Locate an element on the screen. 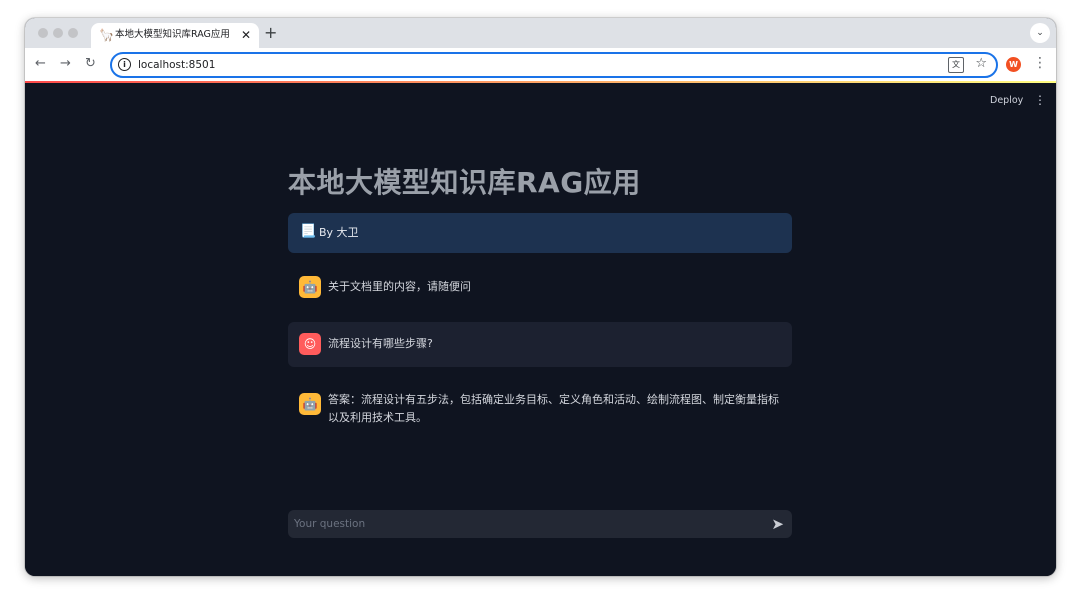 The height and width of the screenshot is (606, 1080). reload-icon: ↻ is located at coordinates (90, 64).